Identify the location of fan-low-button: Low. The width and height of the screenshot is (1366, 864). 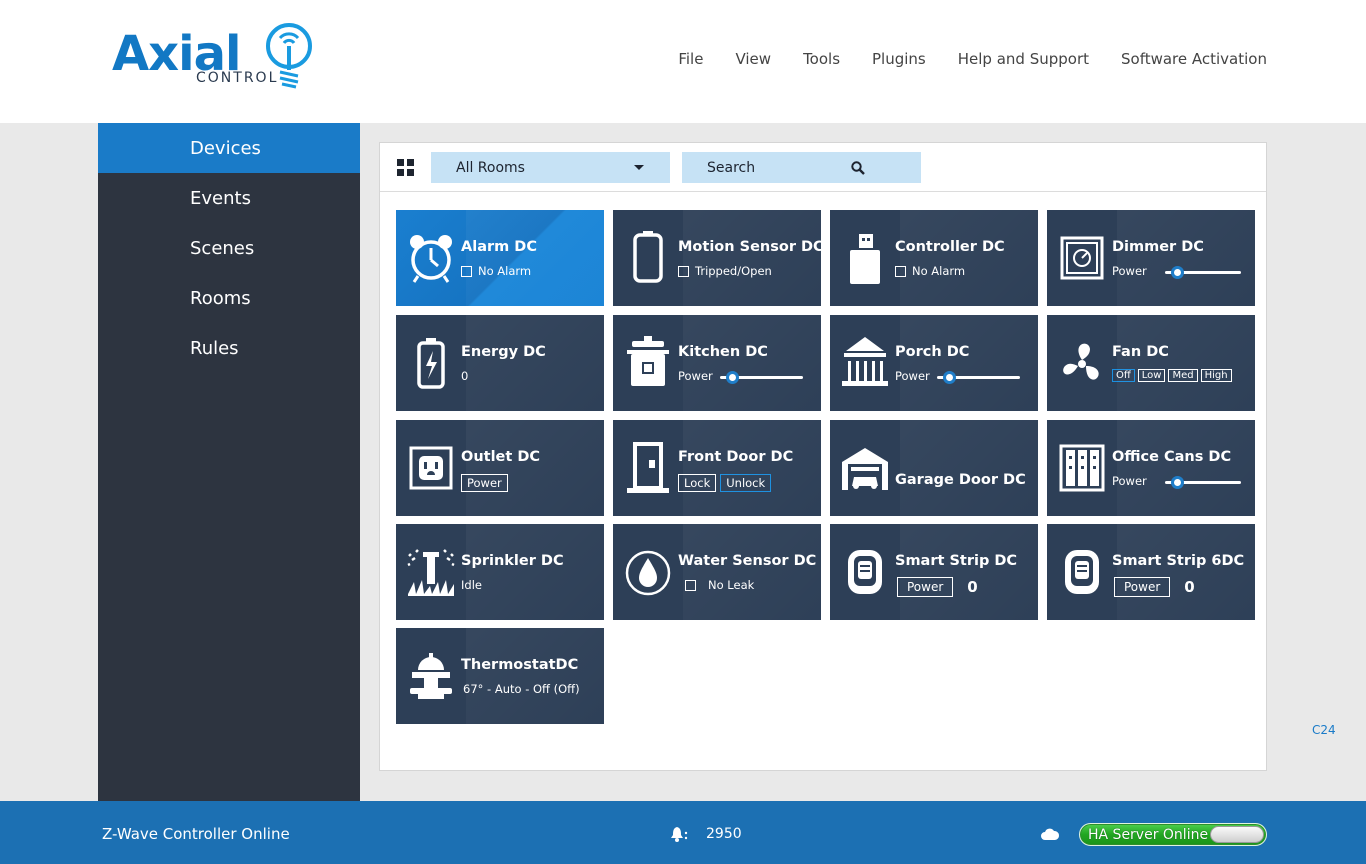
(1151, 375).